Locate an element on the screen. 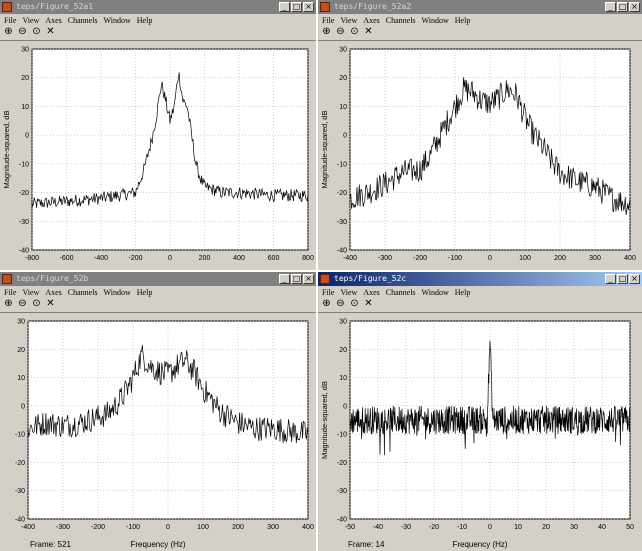 This screenshot has height=551, width=642. x-tick-label: 20 is located at coordinates (546, 527).